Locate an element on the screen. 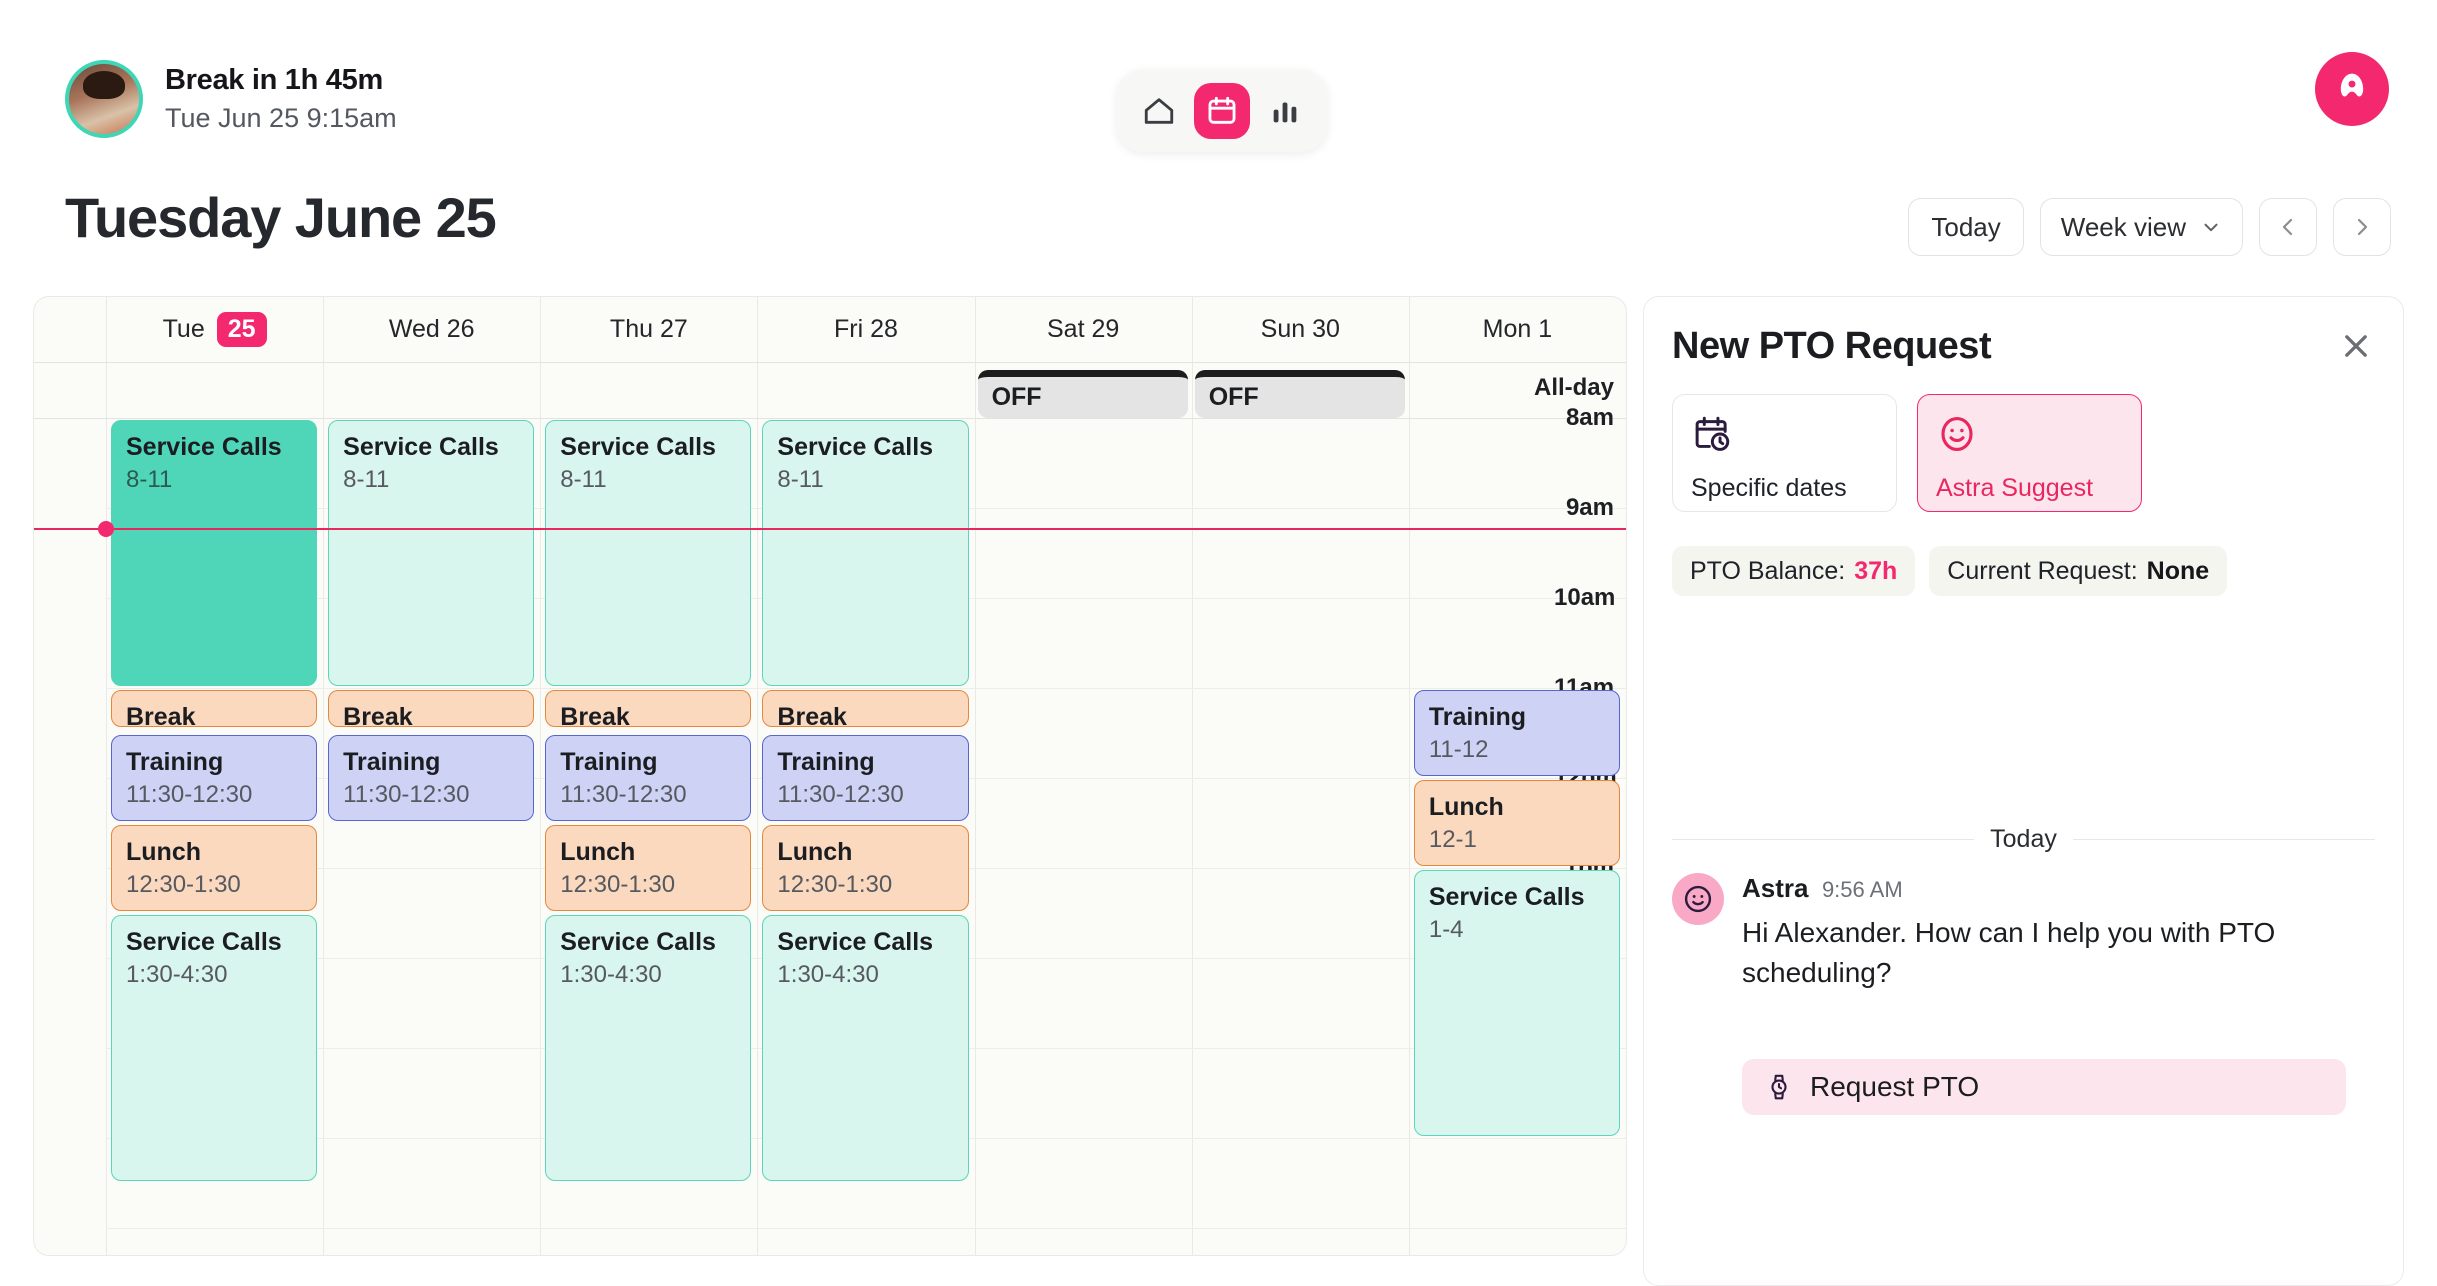 This screenshot has width=2437, height=1286. divider-rule-right is located at coordinates (2223, 839).